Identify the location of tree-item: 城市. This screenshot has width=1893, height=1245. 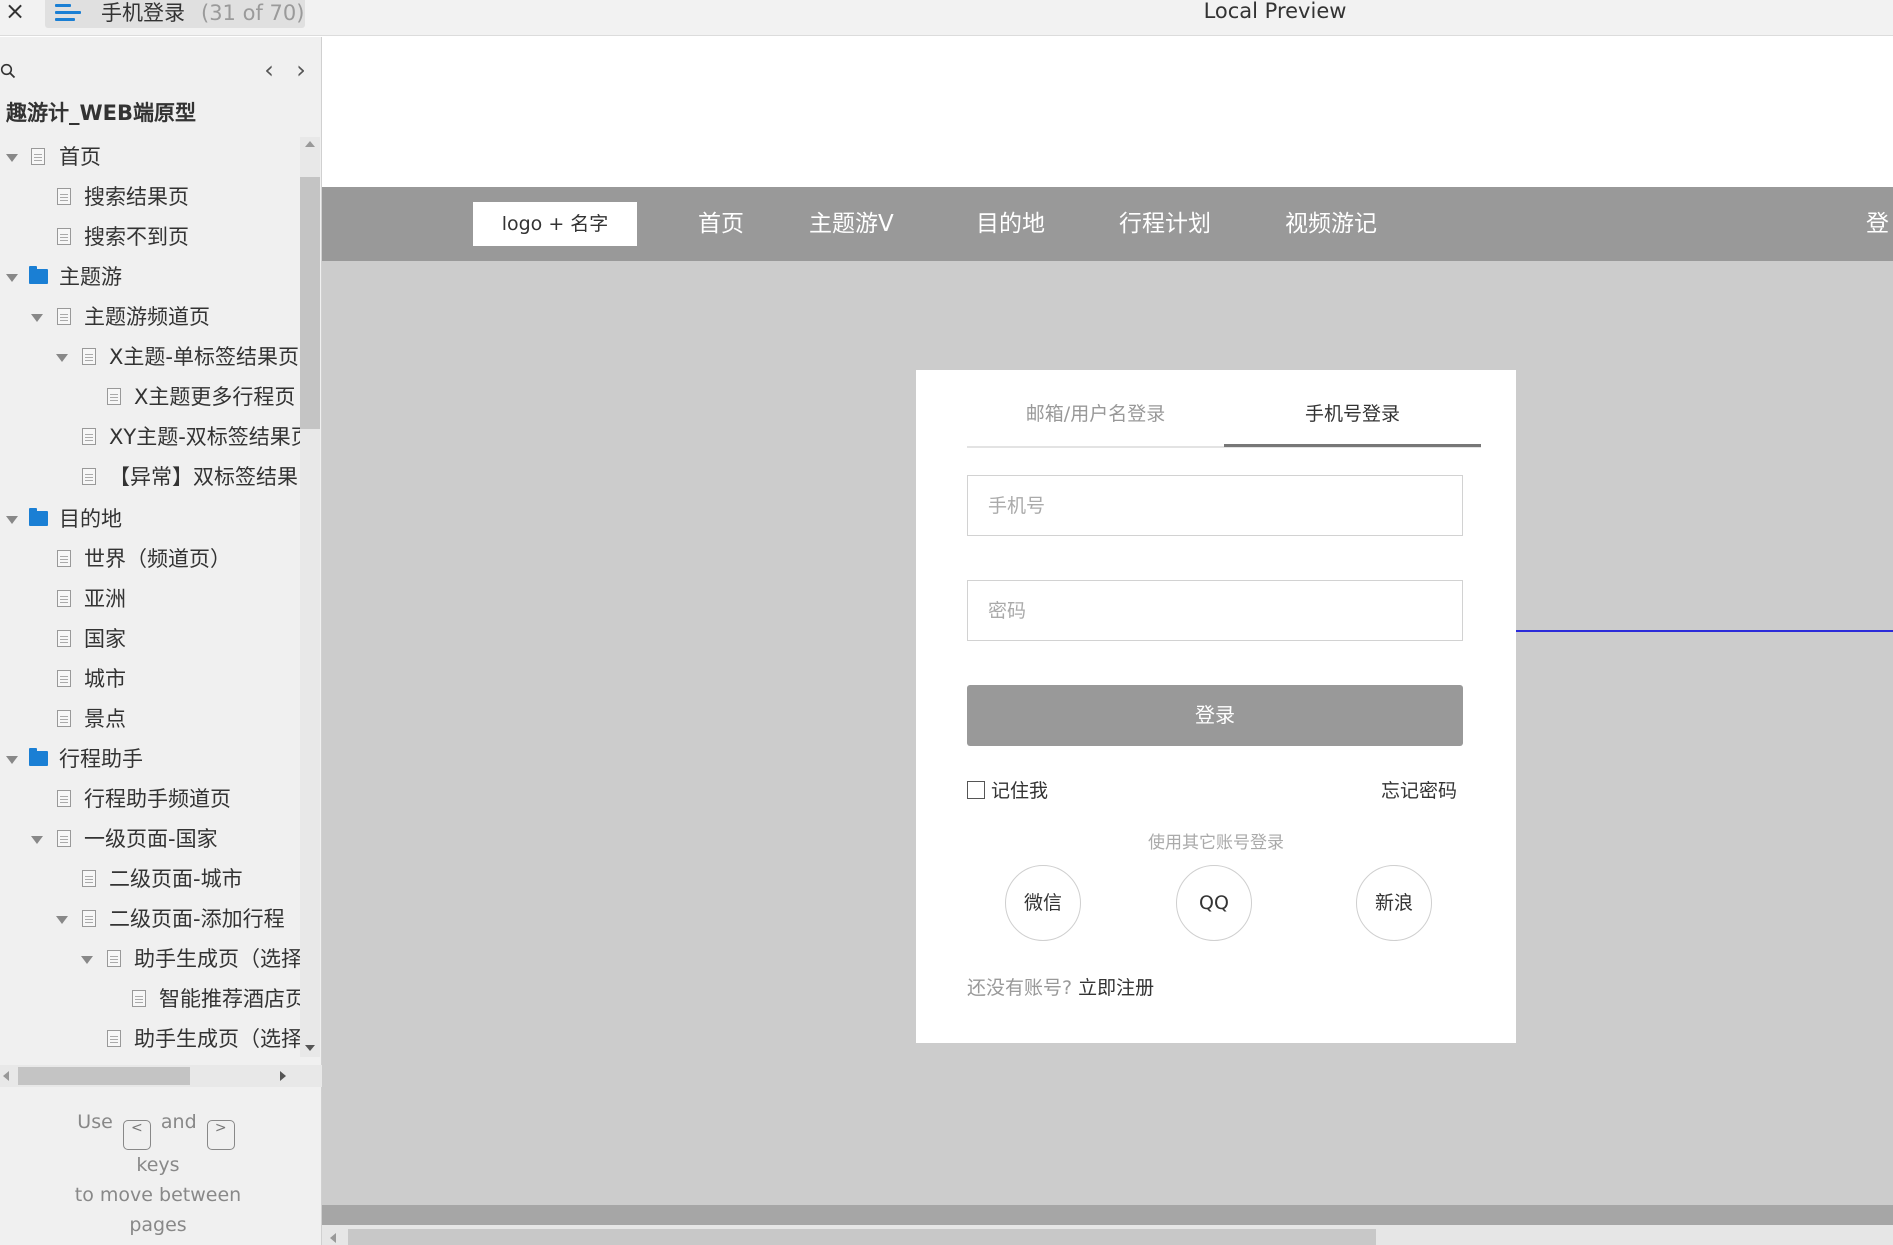
(150, 679).